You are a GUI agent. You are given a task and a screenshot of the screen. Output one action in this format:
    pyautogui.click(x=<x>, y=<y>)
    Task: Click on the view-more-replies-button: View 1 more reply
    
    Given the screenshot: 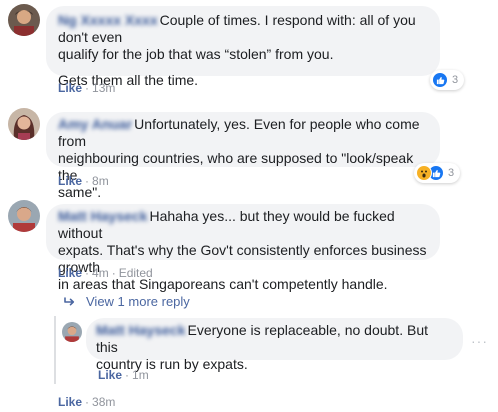 What is the action you would take?
    pyautogui.click(x=127, y=301)
    